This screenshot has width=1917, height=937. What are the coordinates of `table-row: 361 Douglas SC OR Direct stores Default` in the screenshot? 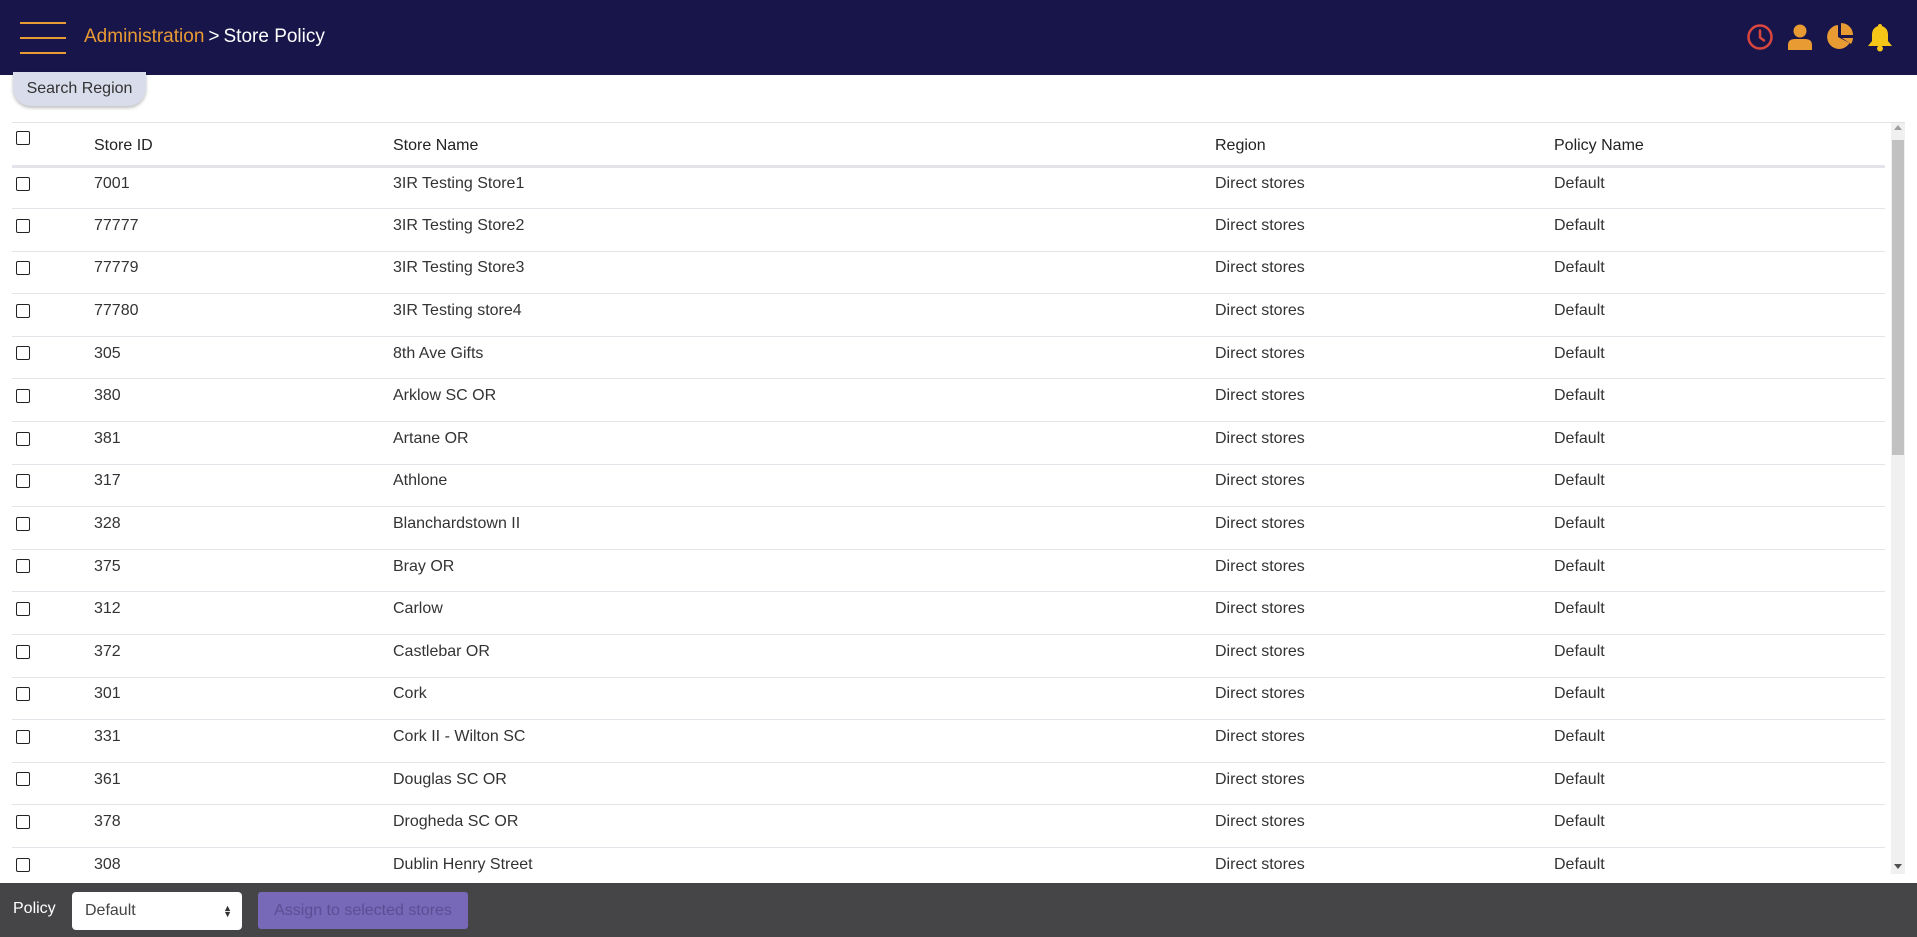 It's located at (948, 784).